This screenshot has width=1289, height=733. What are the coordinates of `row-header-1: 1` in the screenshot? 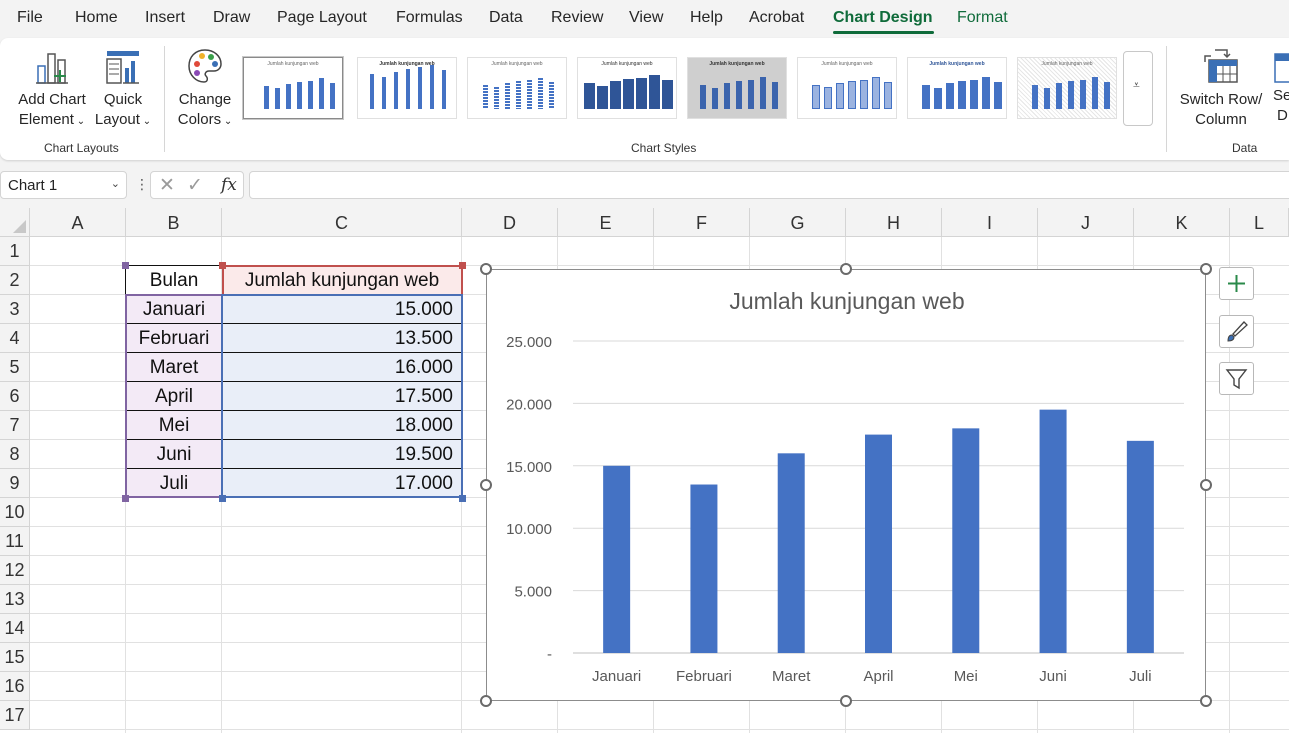 It's located at (15, 251).